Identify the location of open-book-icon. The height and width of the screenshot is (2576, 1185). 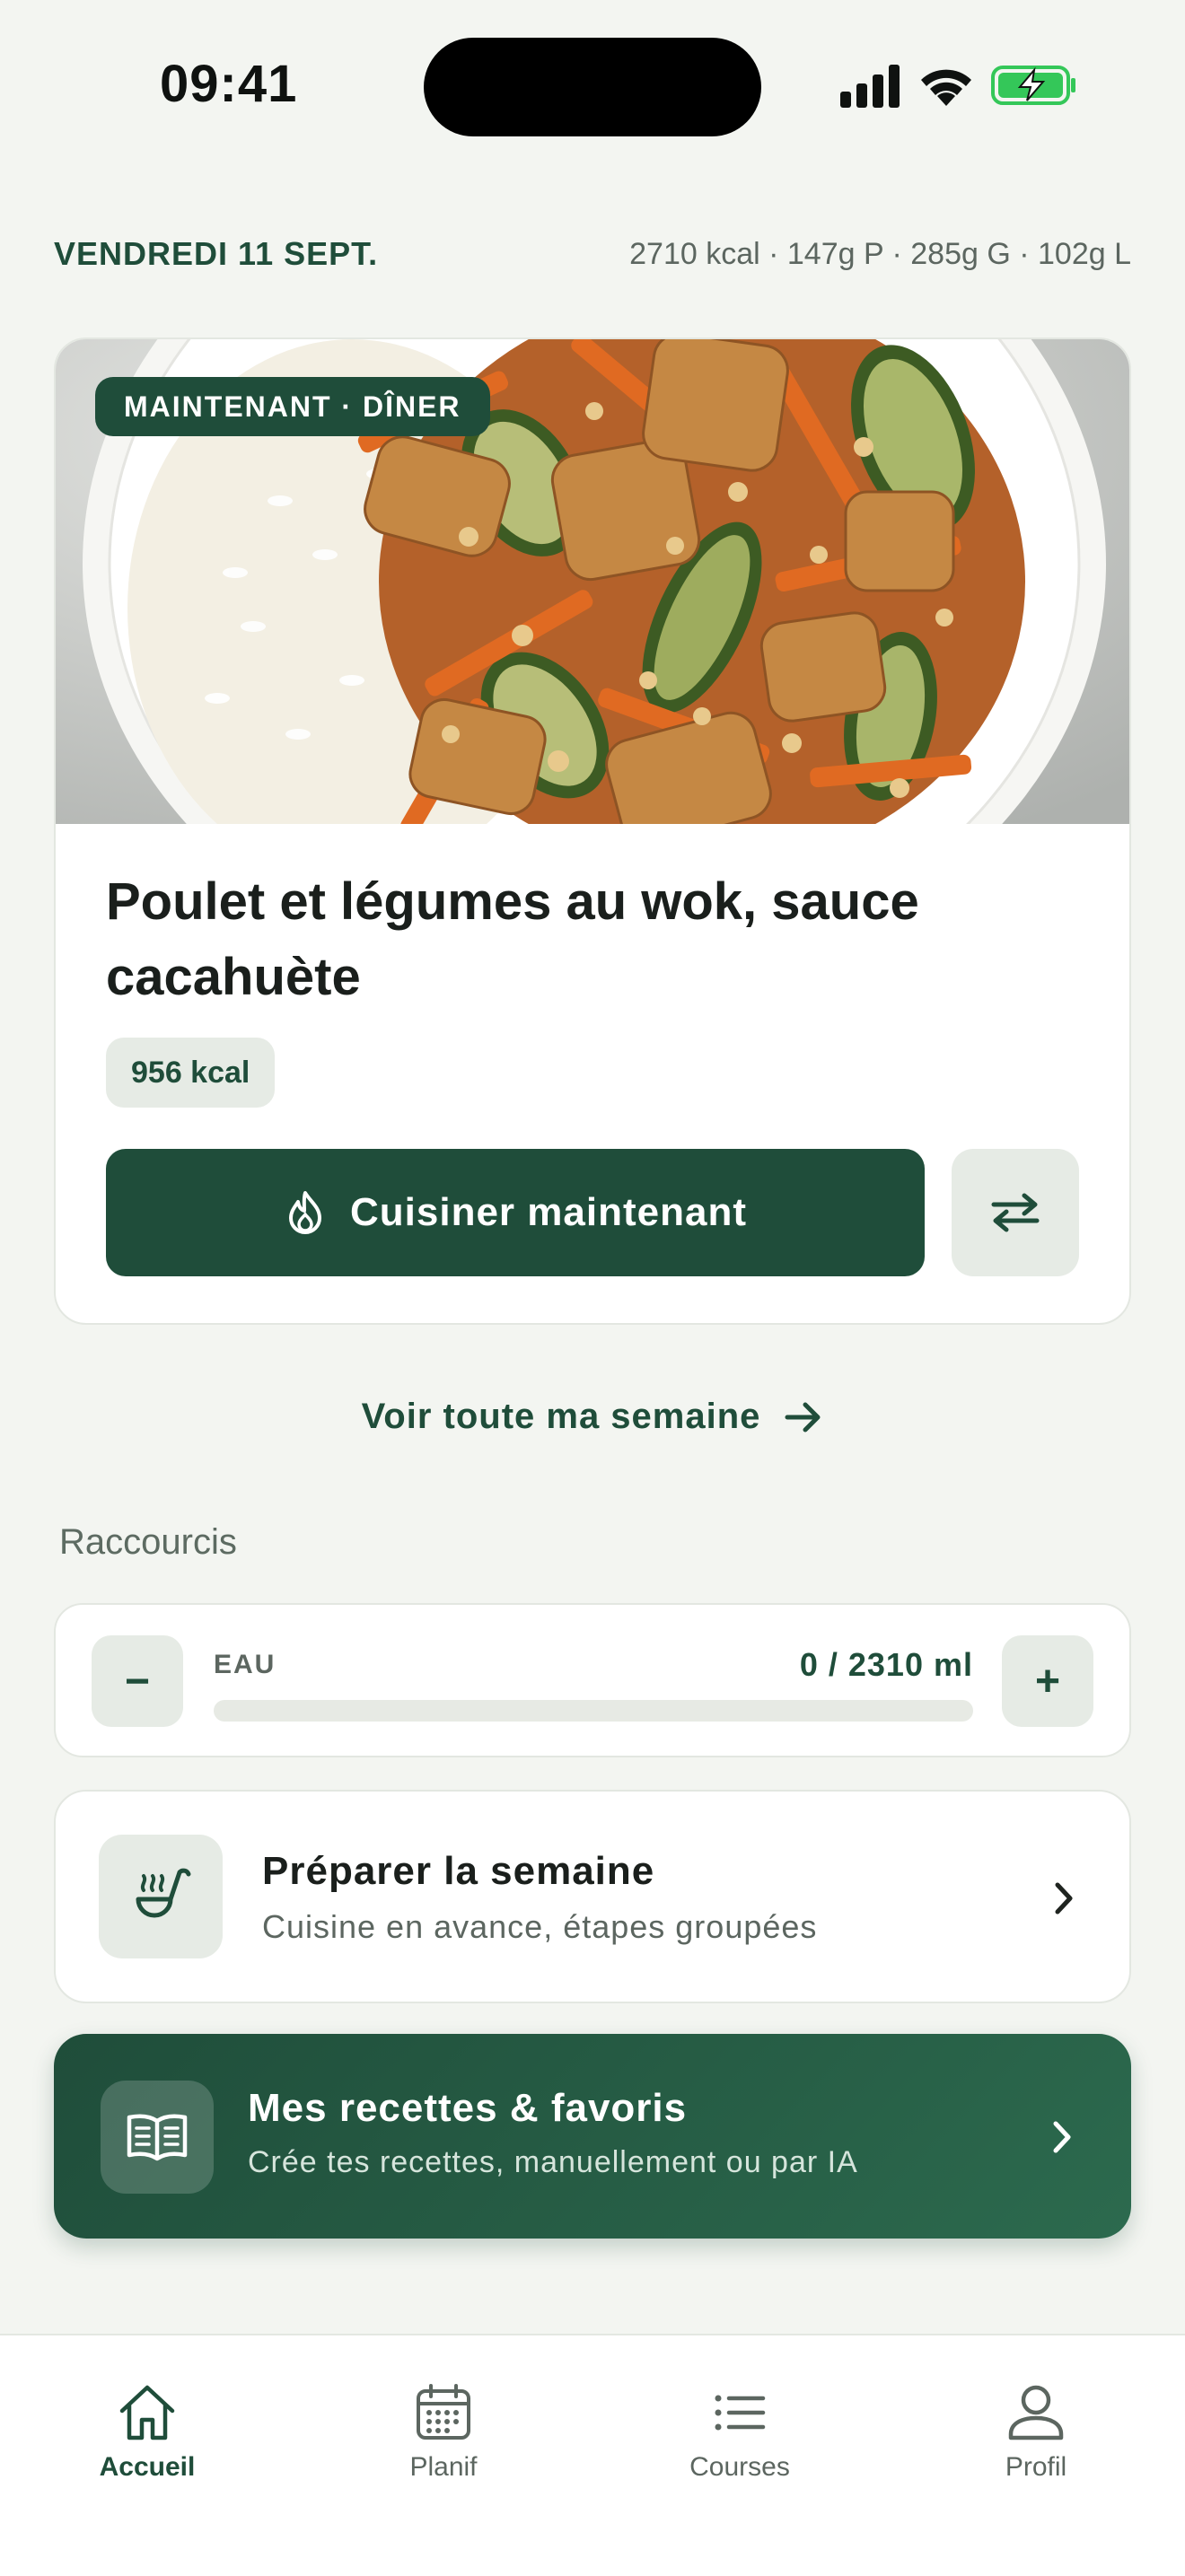
(157, 2137).